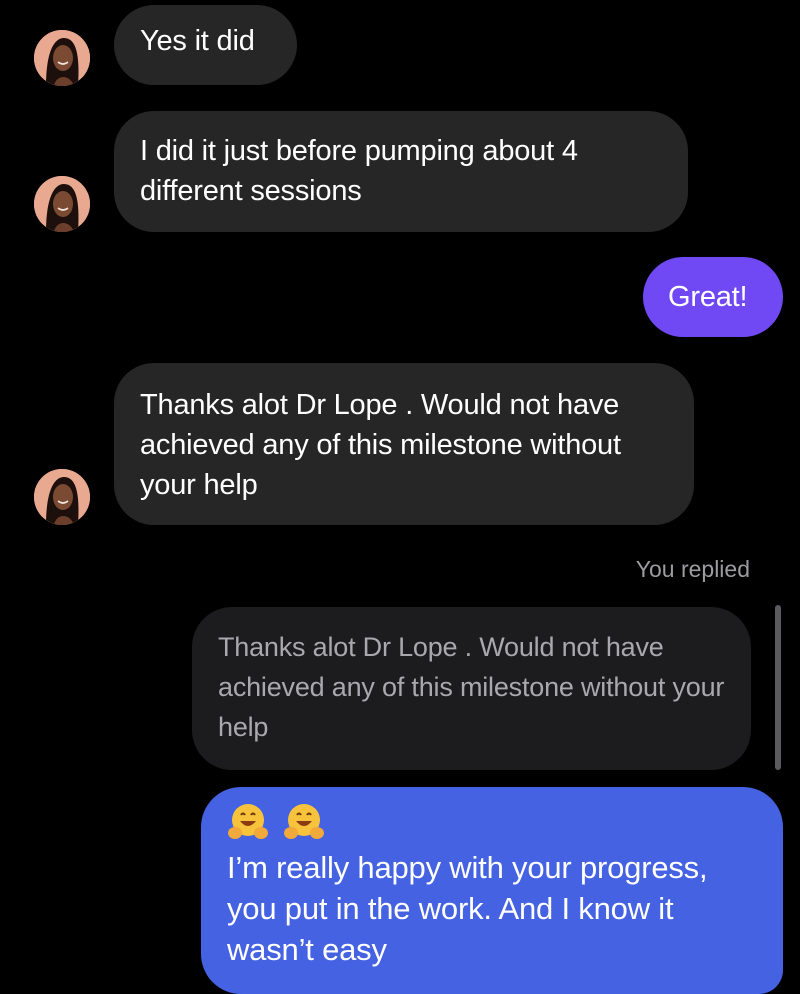  I want to click on scrollbar, so click(778, 687).